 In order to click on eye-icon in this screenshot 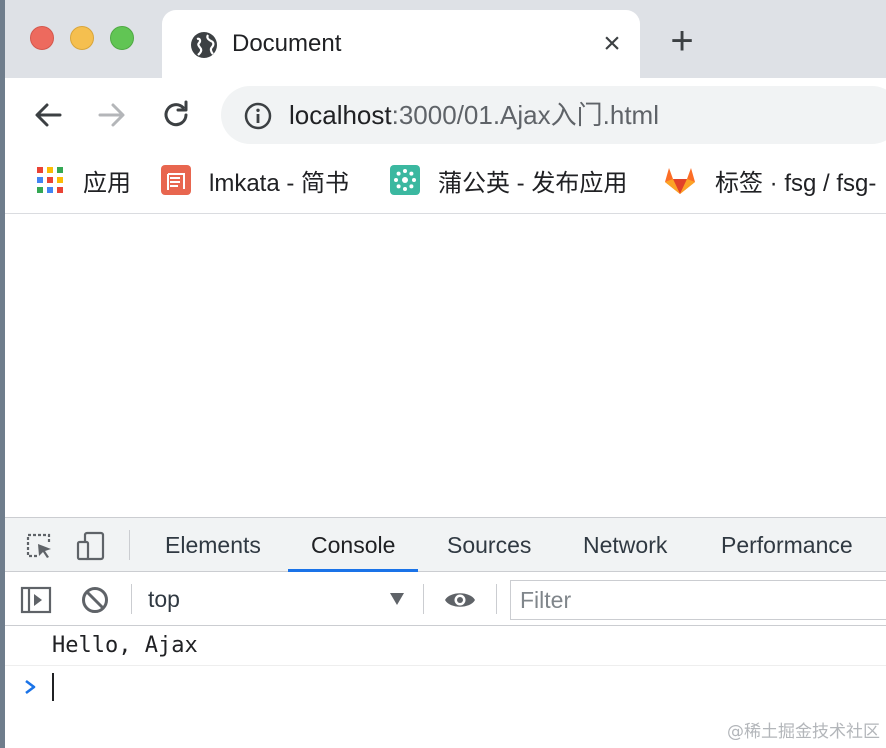, I will do `click(460, 600)`.